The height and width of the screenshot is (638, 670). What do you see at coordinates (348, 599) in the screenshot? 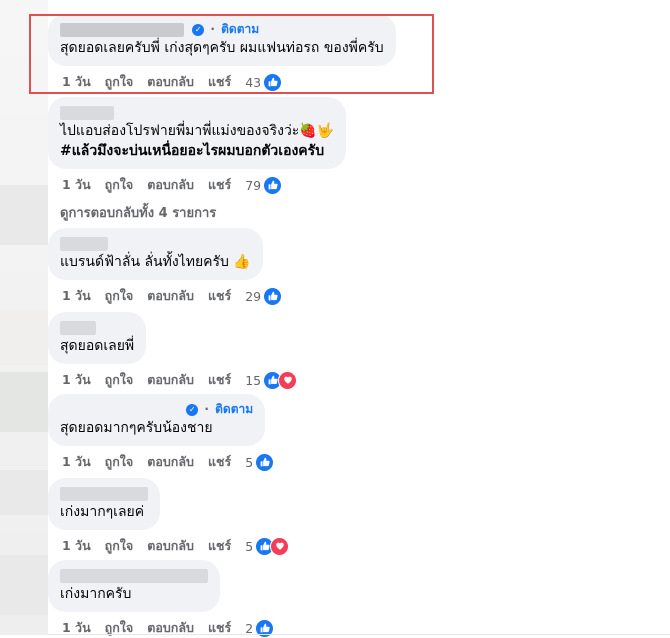
I see `comment: เก่งมากครับ 1 วัน ถูกใจ ตอบกลับ แชร์ 2` at bounding box center [348, 599].